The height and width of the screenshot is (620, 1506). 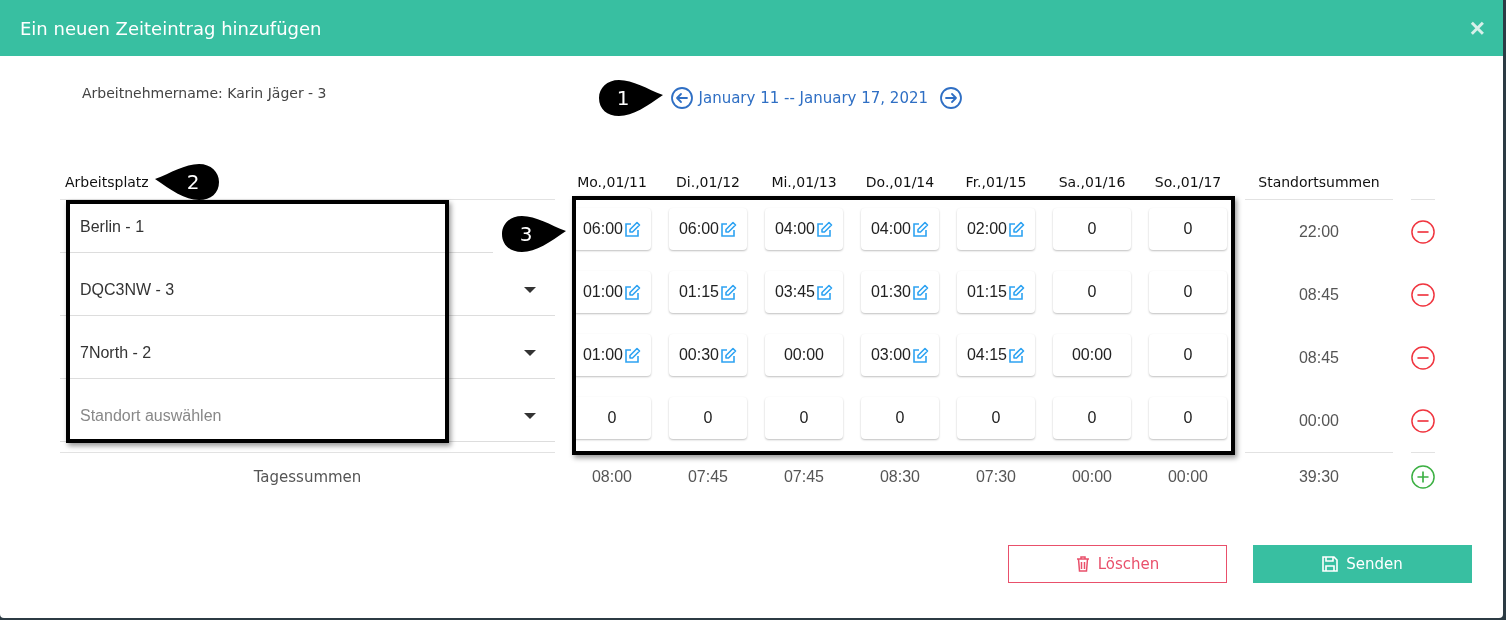 What do you see at coordinates (996, 229) in the screenshot?
I see `time-field: 02:00` at bounding box center [996, 229].